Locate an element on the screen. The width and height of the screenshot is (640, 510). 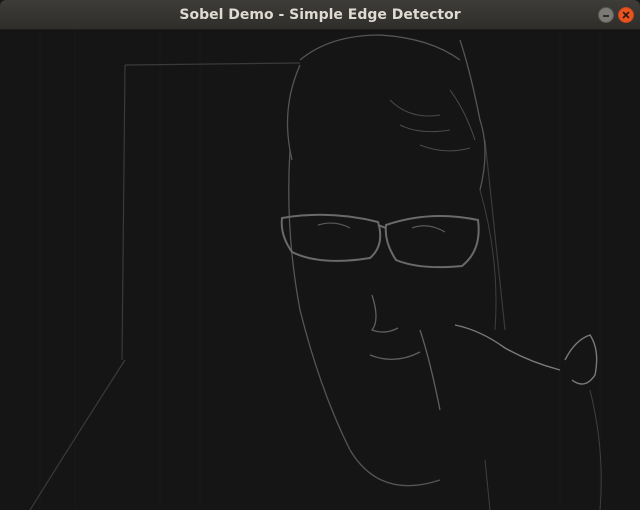
close-icon is located at coordinates (626, 15).